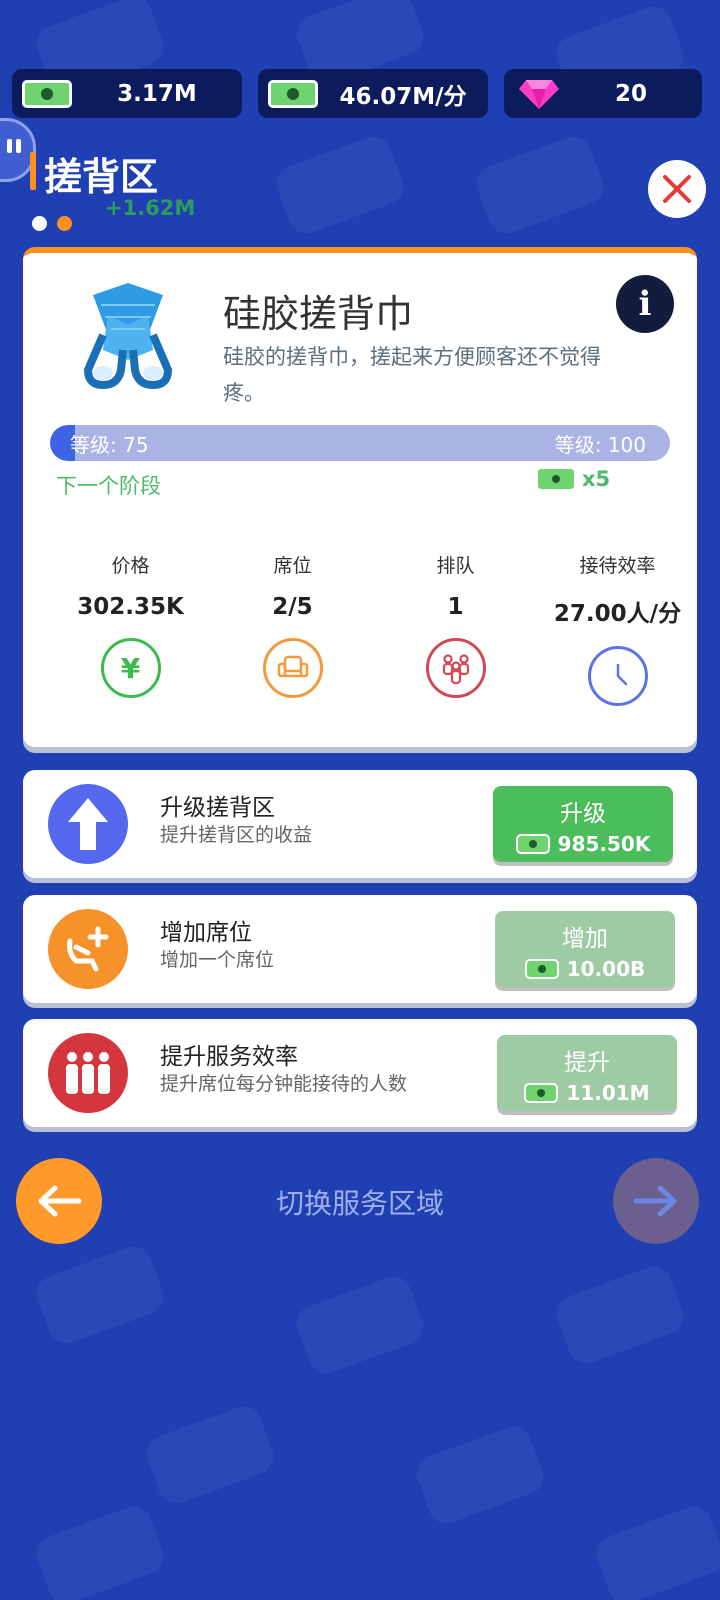 This screenshot has height=1600, width=720. I want to click on level-current-label: 等级: 75, so click(109, 445).